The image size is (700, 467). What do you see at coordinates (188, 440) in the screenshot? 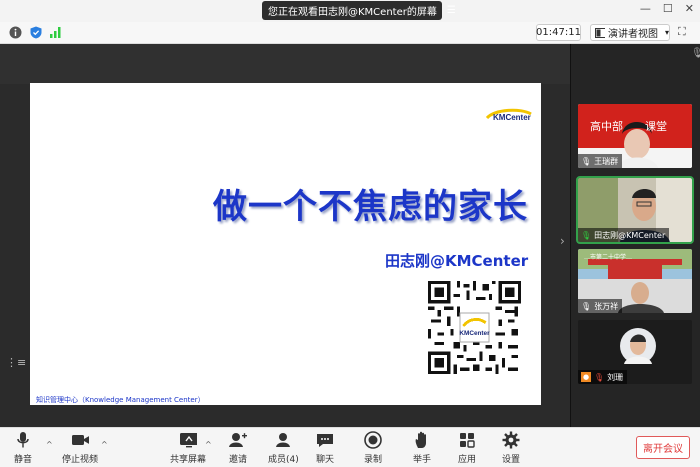
I see `share-screen-icon` at bounding box center [188, 440].